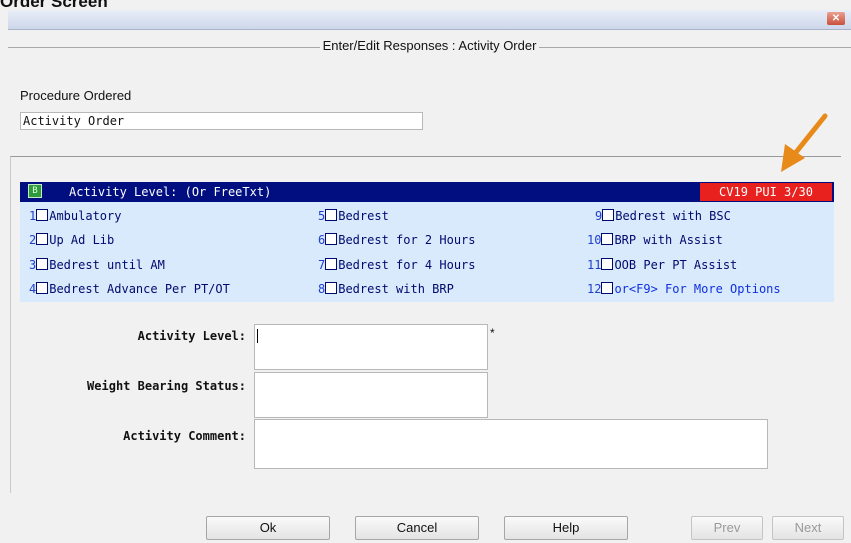  I want to click on option-label: Bedrest for 4 Hours, so click(407, 265).